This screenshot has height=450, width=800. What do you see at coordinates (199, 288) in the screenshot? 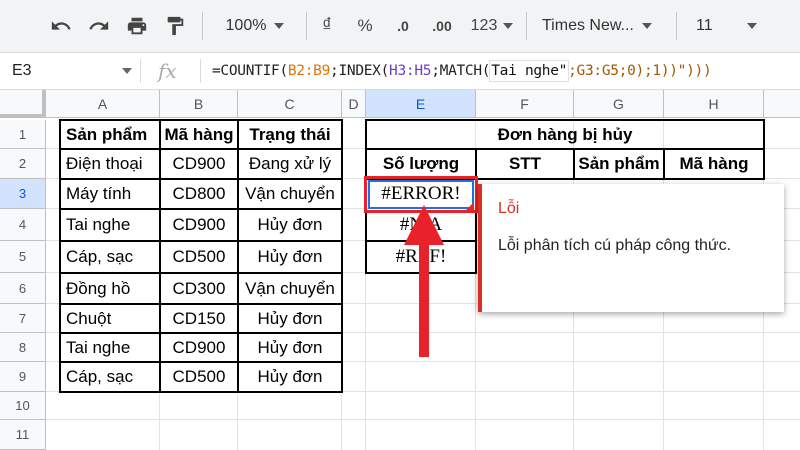
I see `table-cell: CD300` at bounding box center [199, 288].